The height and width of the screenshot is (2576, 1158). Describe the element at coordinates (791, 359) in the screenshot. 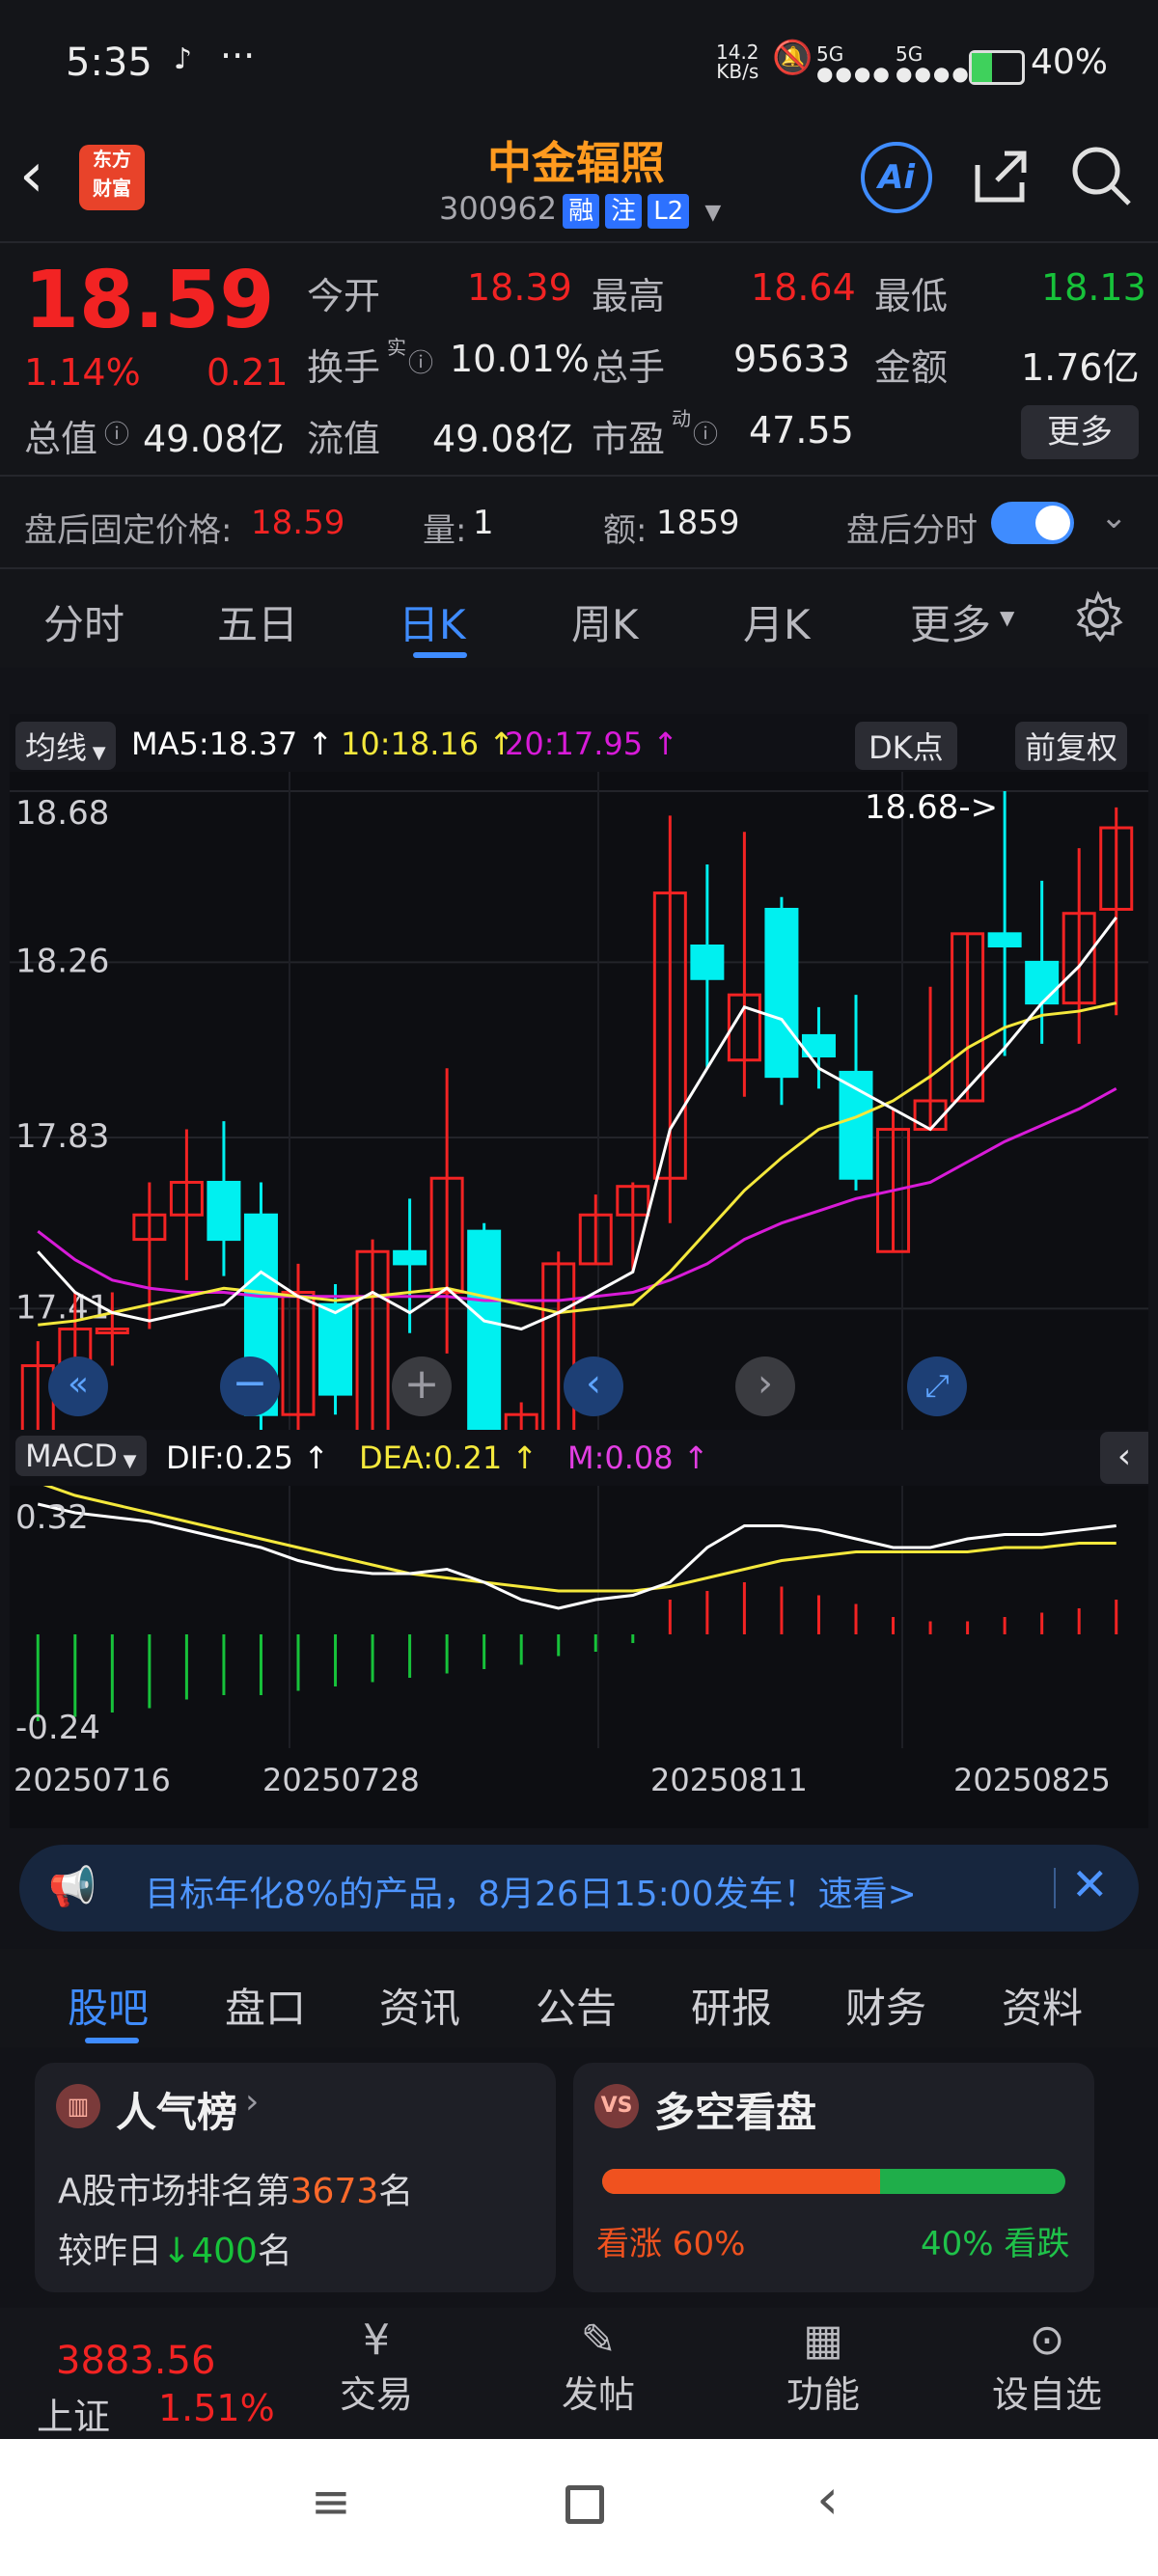

I see `volume-value: 95633` at that location.